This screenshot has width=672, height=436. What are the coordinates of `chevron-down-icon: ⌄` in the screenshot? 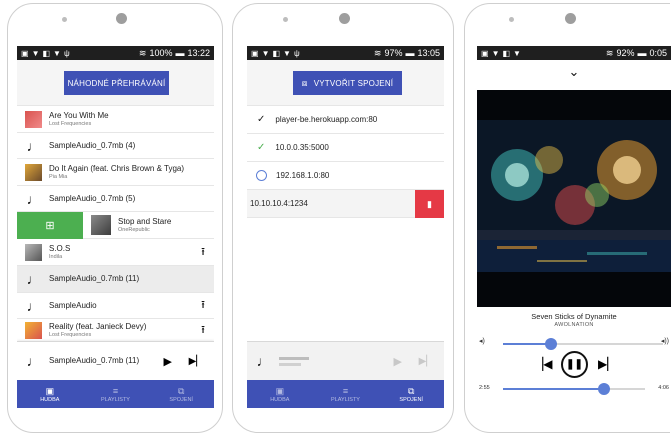 It's located at (574, 71).